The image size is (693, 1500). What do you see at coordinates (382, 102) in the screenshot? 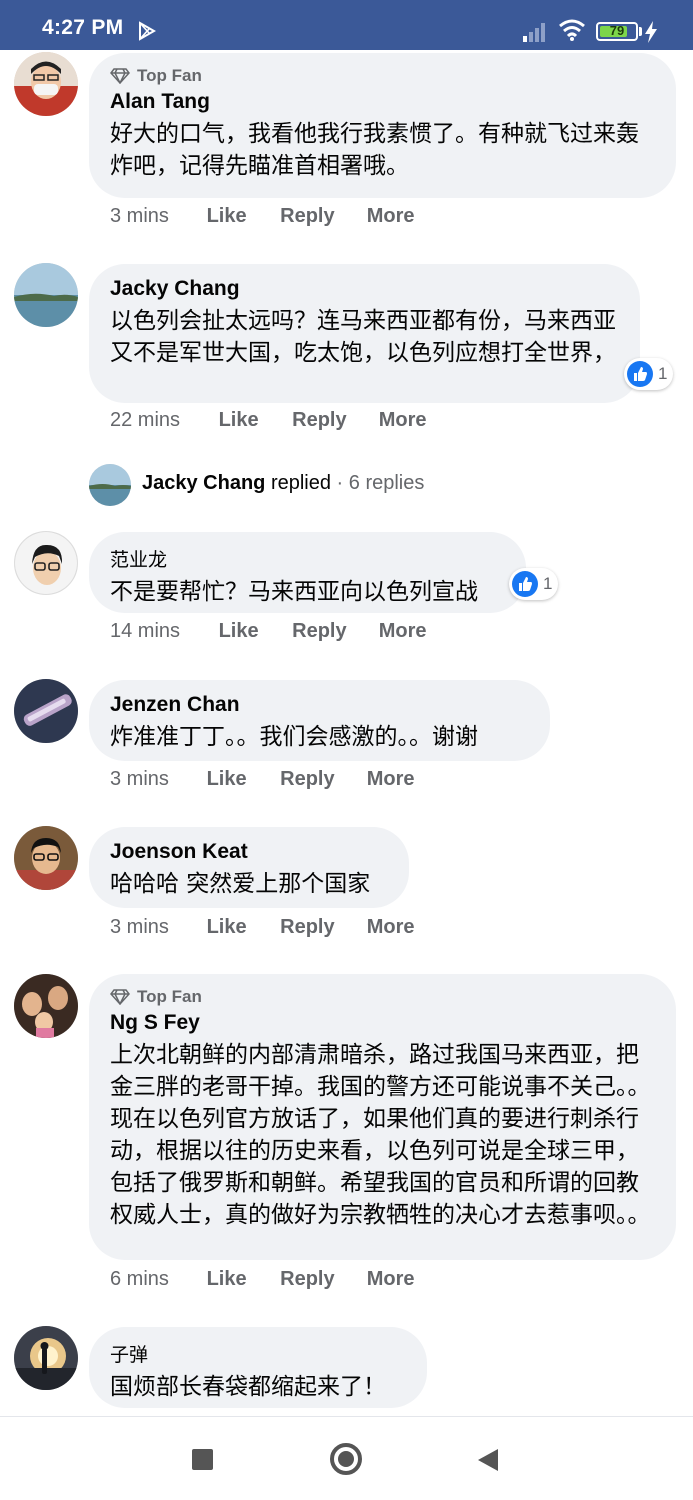
I see `comment-author: Alan Tang` at bounding box center [382, 102].